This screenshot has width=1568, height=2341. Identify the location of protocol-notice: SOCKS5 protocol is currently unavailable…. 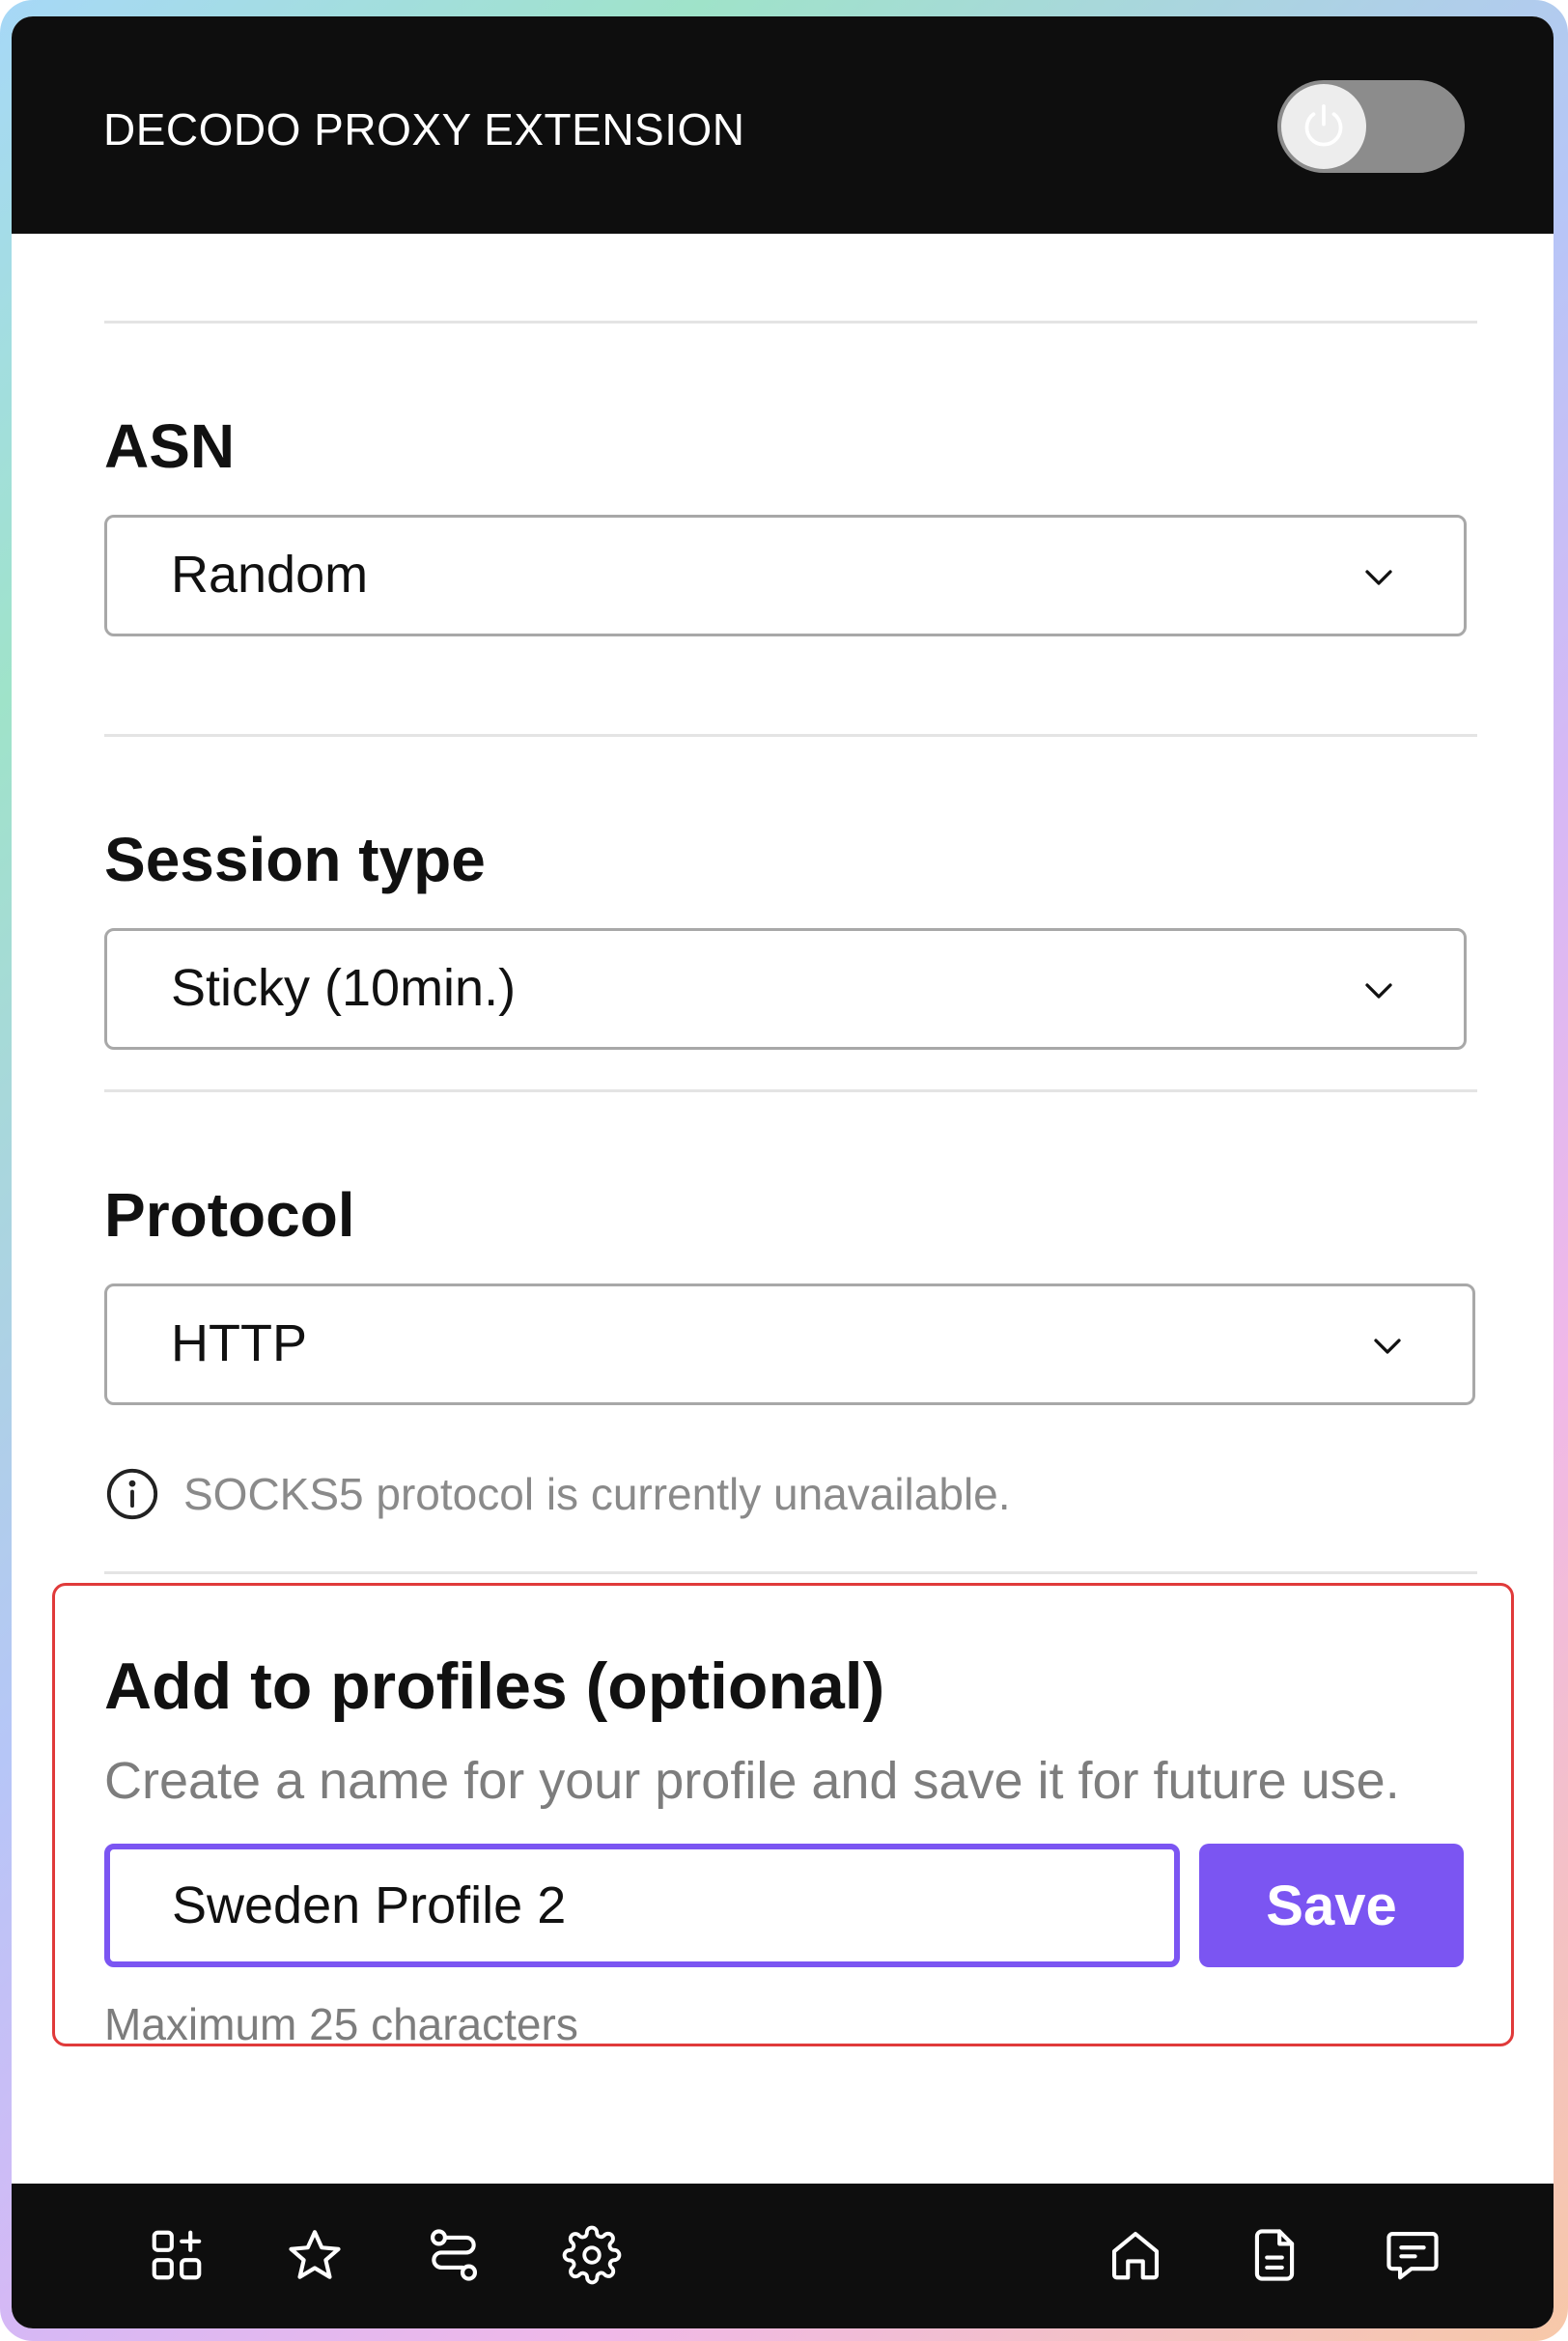
(558, 1494).